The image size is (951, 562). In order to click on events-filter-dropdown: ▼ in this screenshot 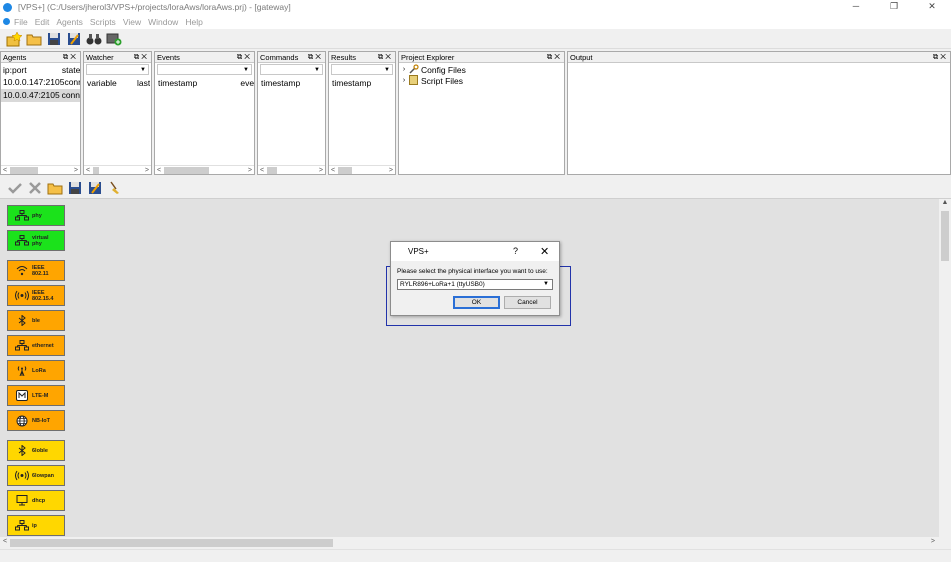, I will do `click(204, 69)`.